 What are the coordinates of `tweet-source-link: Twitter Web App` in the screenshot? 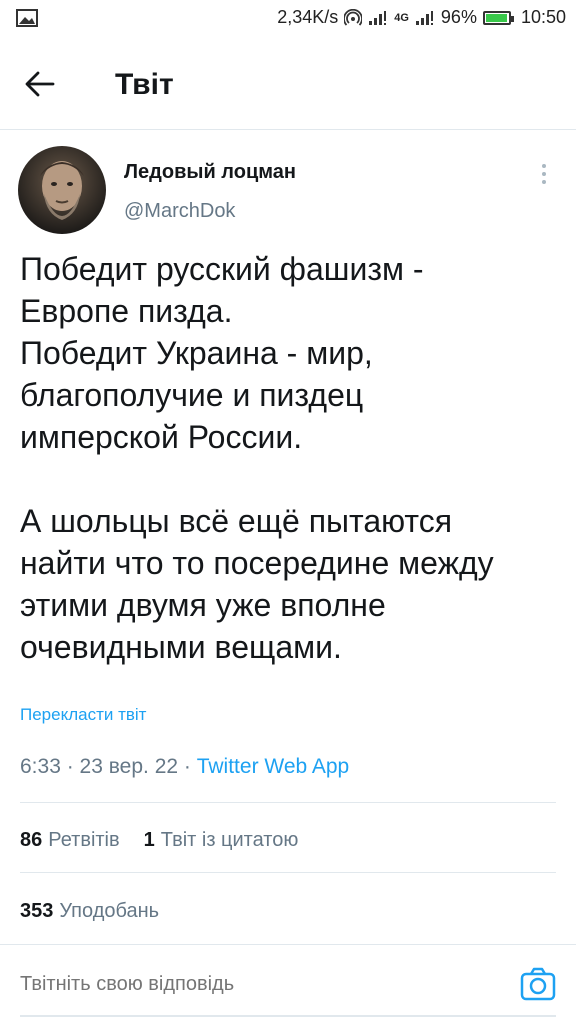 It's located at (273, 766).